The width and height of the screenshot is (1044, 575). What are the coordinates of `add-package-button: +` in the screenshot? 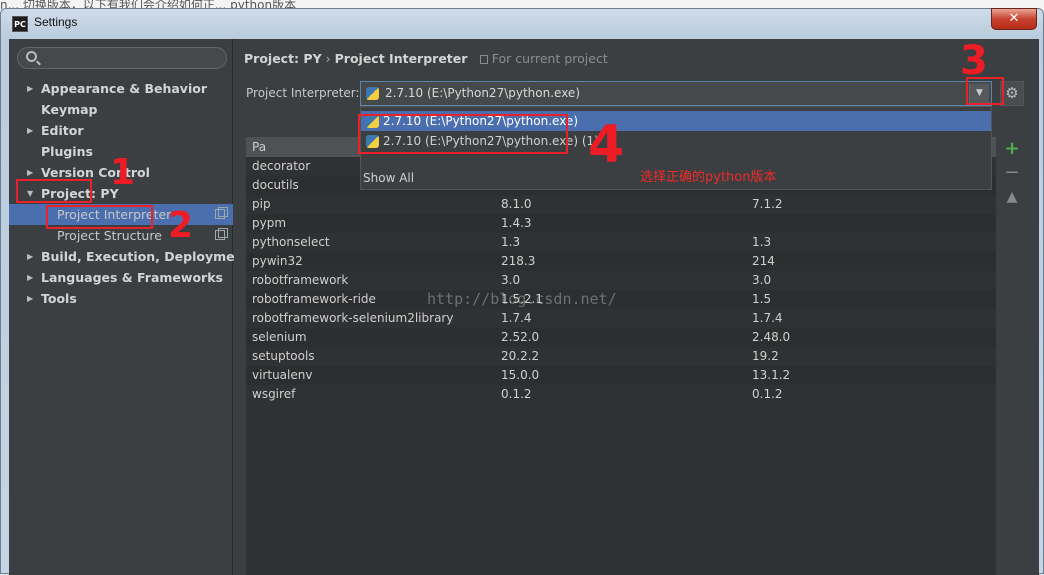 It's located at (1012, 149).